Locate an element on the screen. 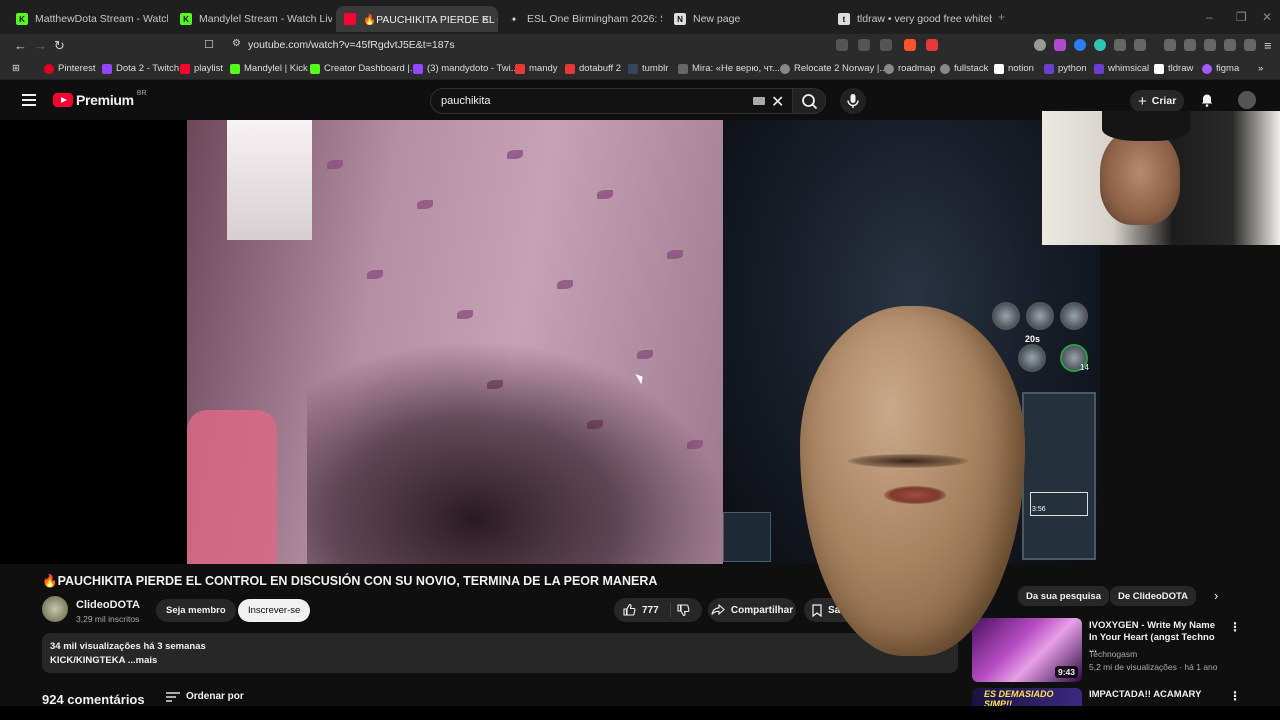  bookmark-item: playlist is located at coordinates (201, 68).